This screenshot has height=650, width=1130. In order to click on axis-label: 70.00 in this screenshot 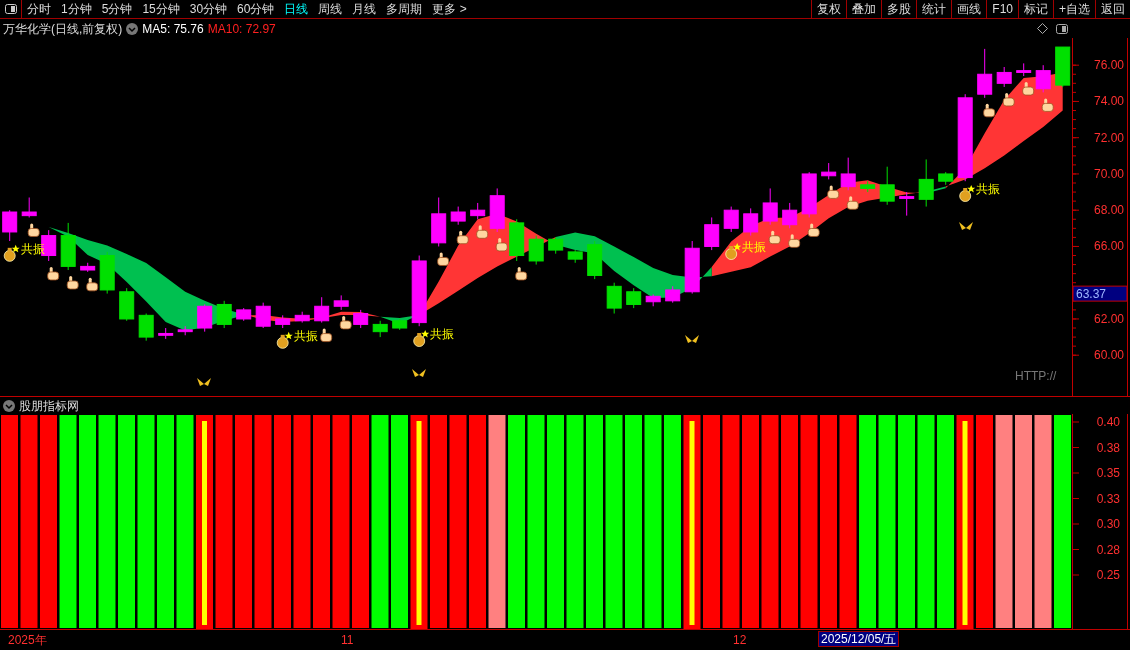, I will do `click(1108, 173)`.